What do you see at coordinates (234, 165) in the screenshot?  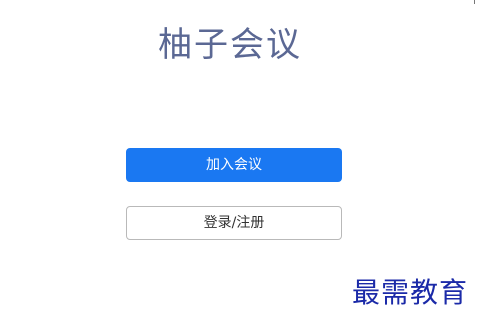 I see `join-meeting-button: 加入会议` at bounding box center [234, 165].